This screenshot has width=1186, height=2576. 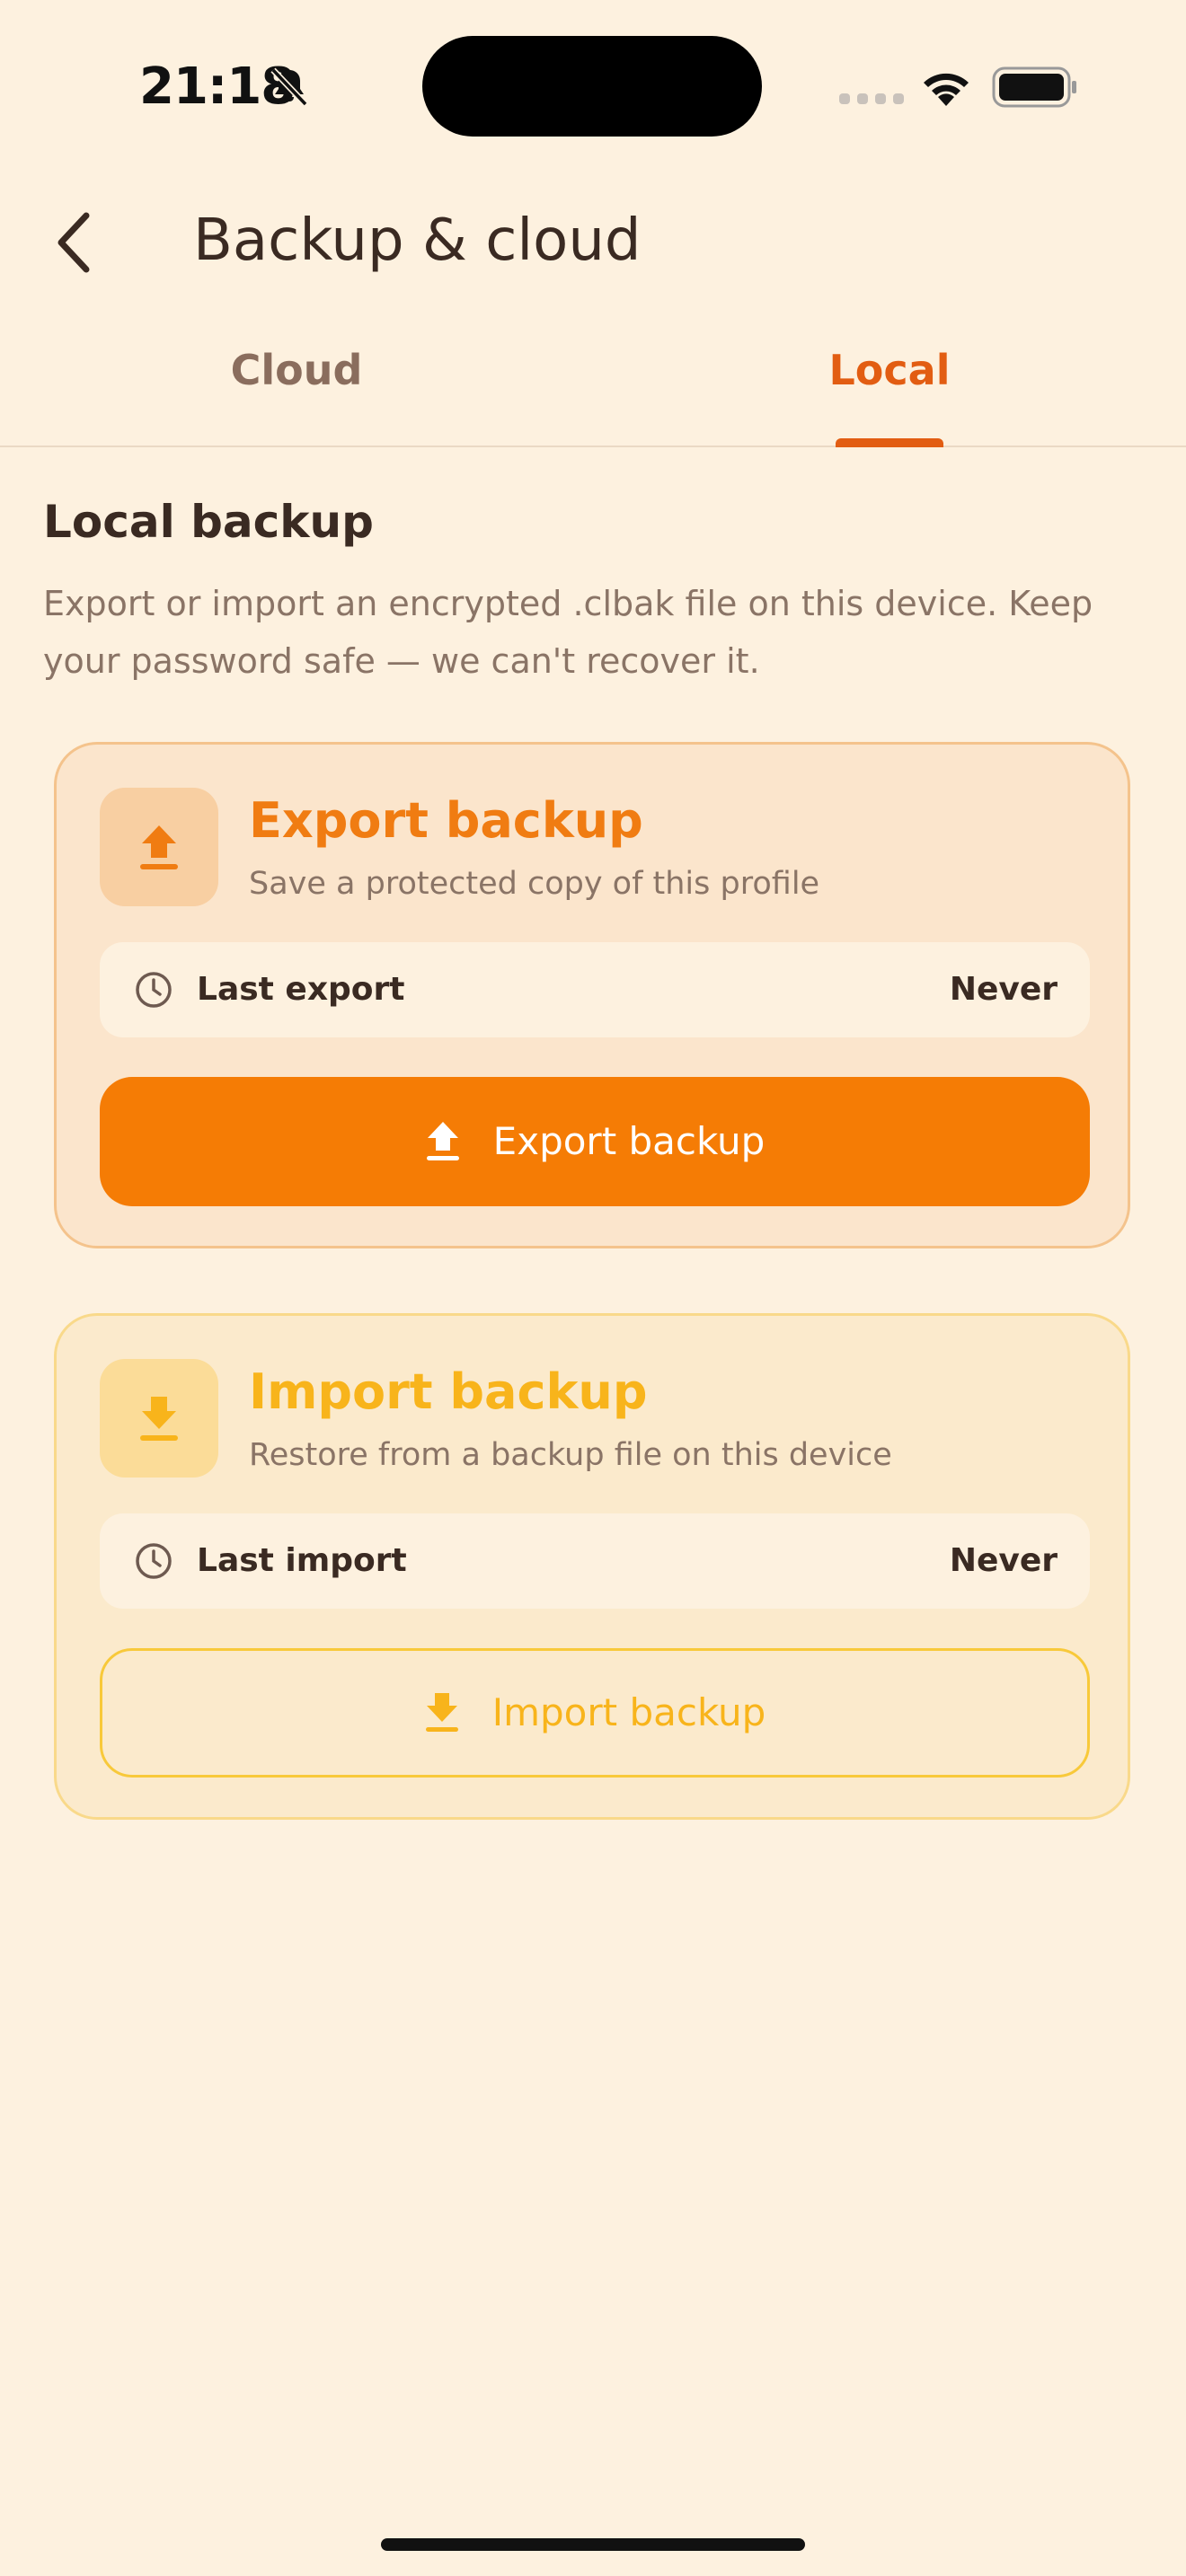 I want to click on home-indicator, so click(x=593, y=2544).